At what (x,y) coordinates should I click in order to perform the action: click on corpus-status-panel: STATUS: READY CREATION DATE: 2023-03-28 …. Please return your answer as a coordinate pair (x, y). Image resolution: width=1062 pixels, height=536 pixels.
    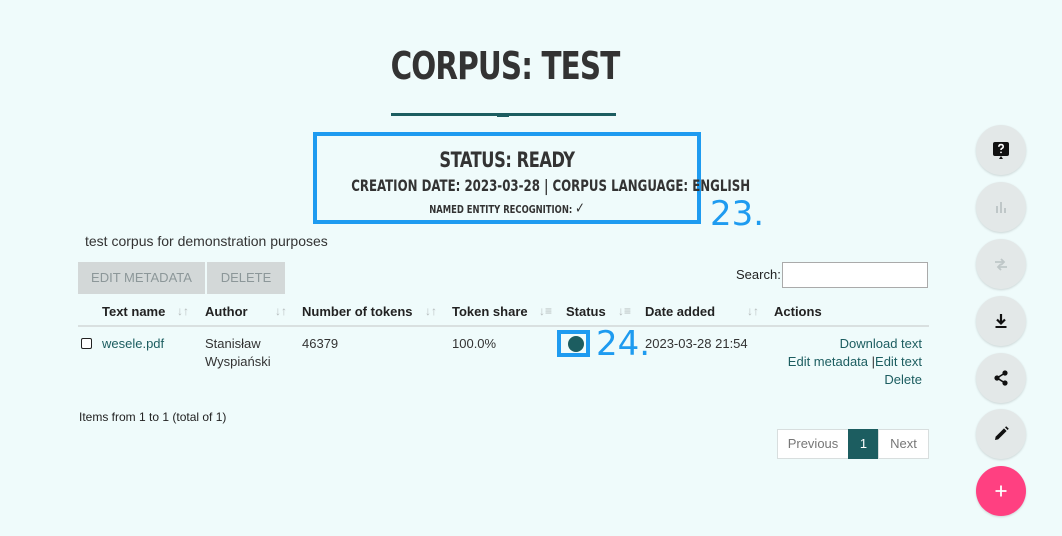
    Looking at the image, I should click on (532, 178).